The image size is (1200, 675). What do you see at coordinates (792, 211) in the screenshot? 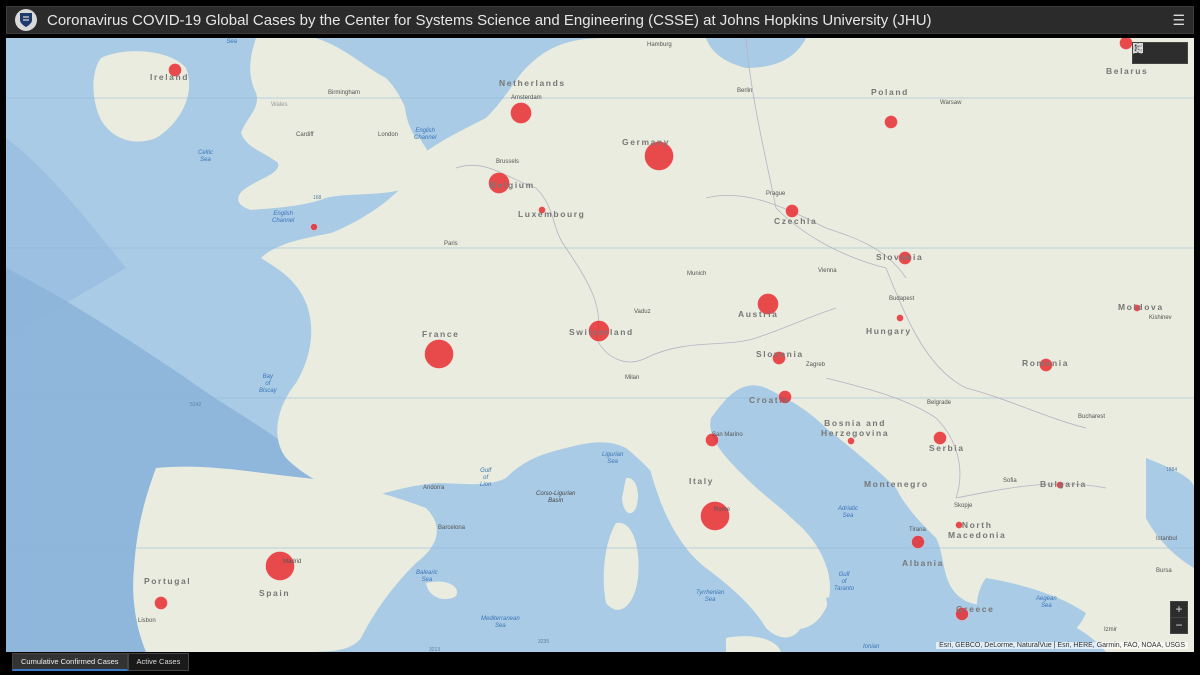
I see `case-circle-czechia` at bounding box center [792, 211].